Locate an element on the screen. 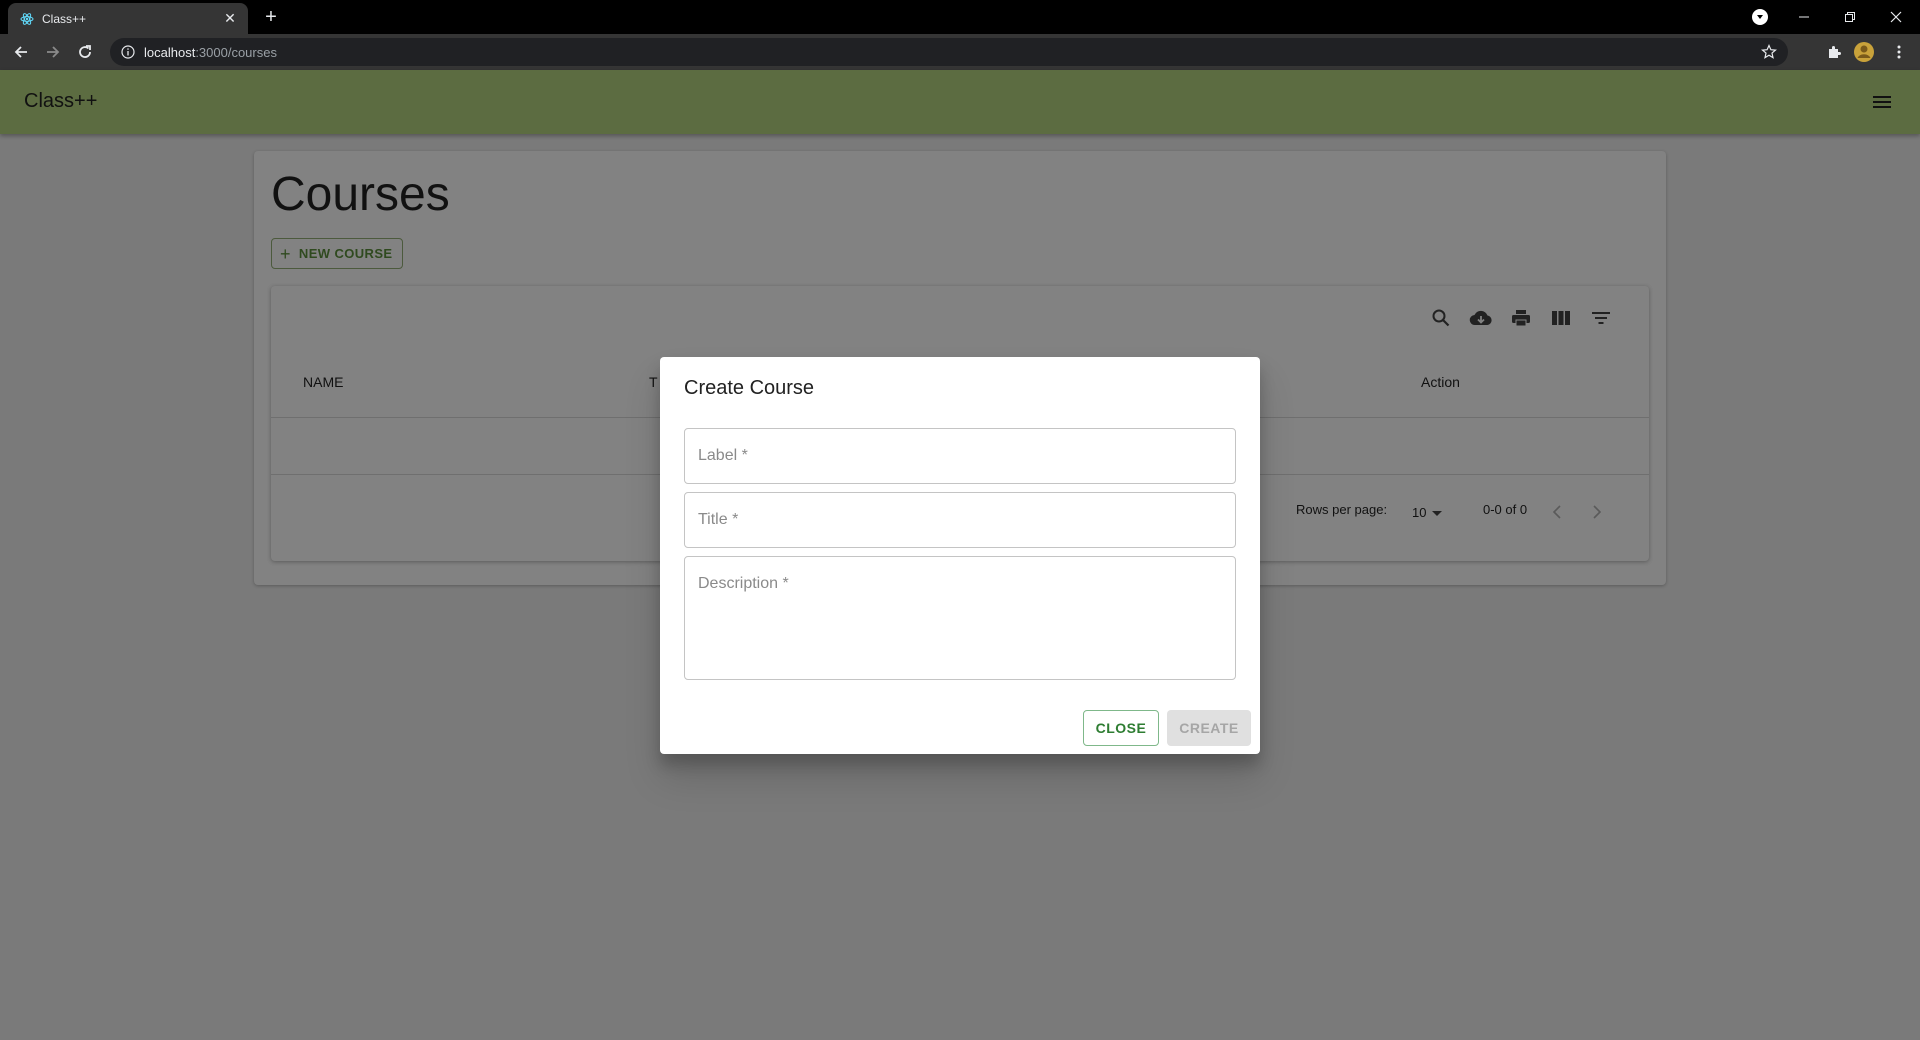  create-course-dialog: Create Course CLOSE CREATE is located at coordinates (960, 555).